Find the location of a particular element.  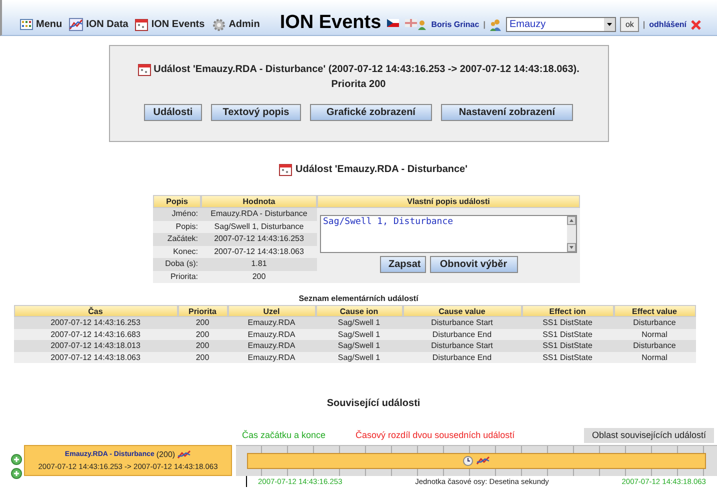

view-button: Textový popis is located at coordinates (256, 112).